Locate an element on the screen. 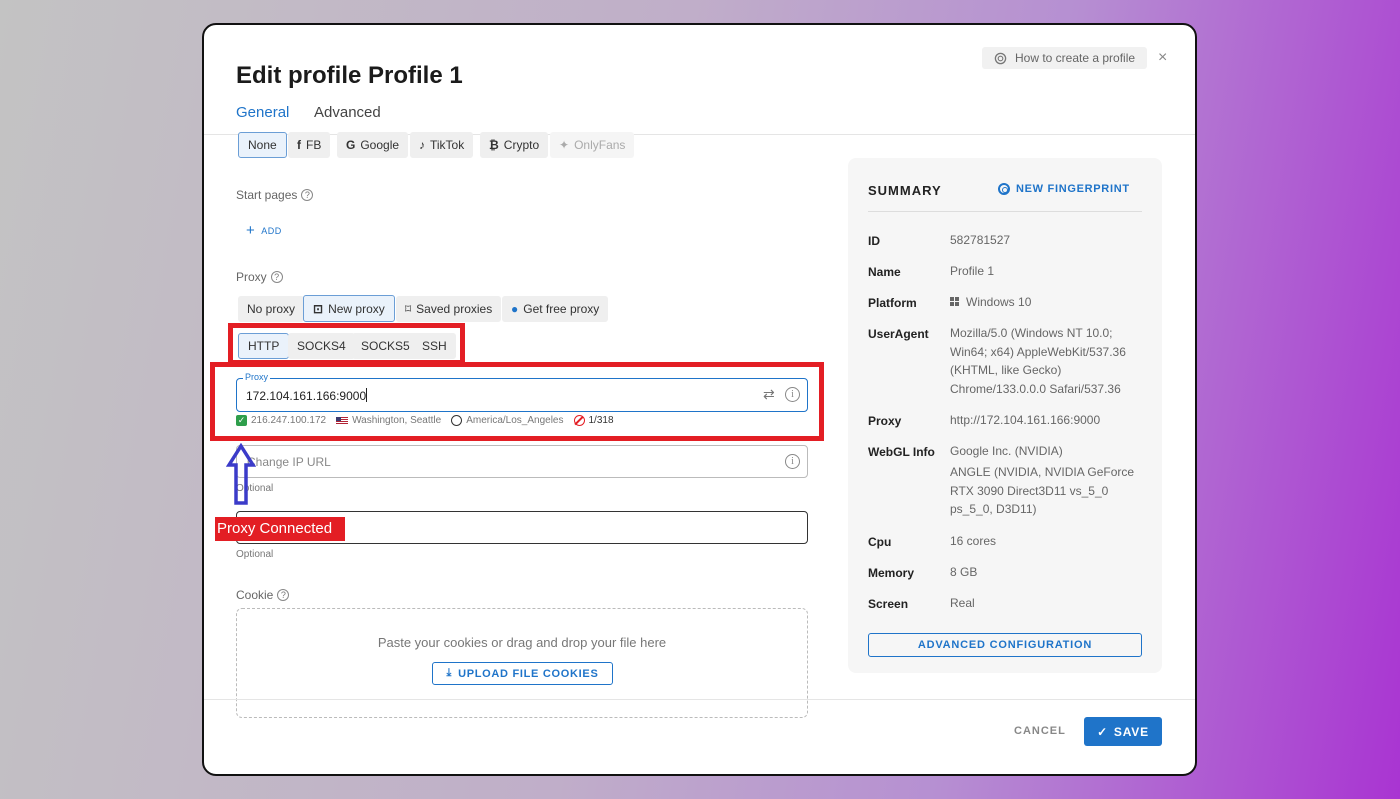 Image resolution: width=1400 pixels, height=799 pixels. mode-label: No proxy is located at coordinates (271, 309).